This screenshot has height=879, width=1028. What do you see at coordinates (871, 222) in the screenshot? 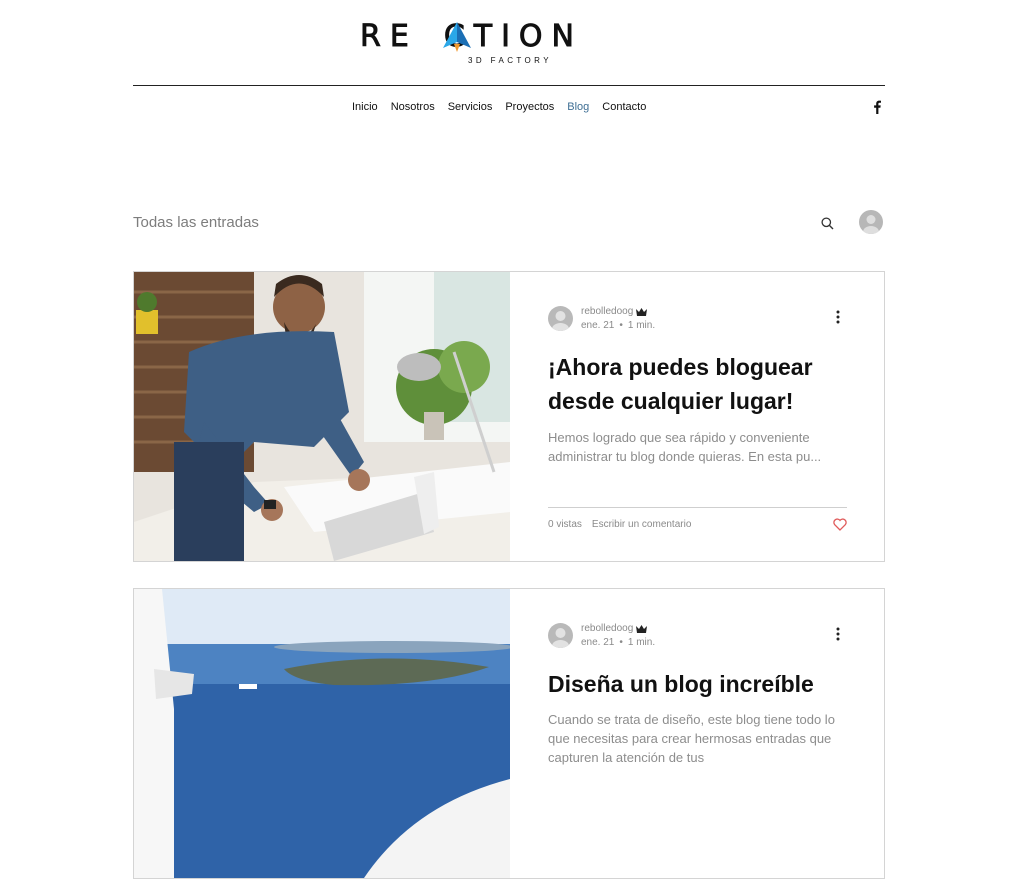
I see `user-avatar-icon` at bounding box center [871, 222].